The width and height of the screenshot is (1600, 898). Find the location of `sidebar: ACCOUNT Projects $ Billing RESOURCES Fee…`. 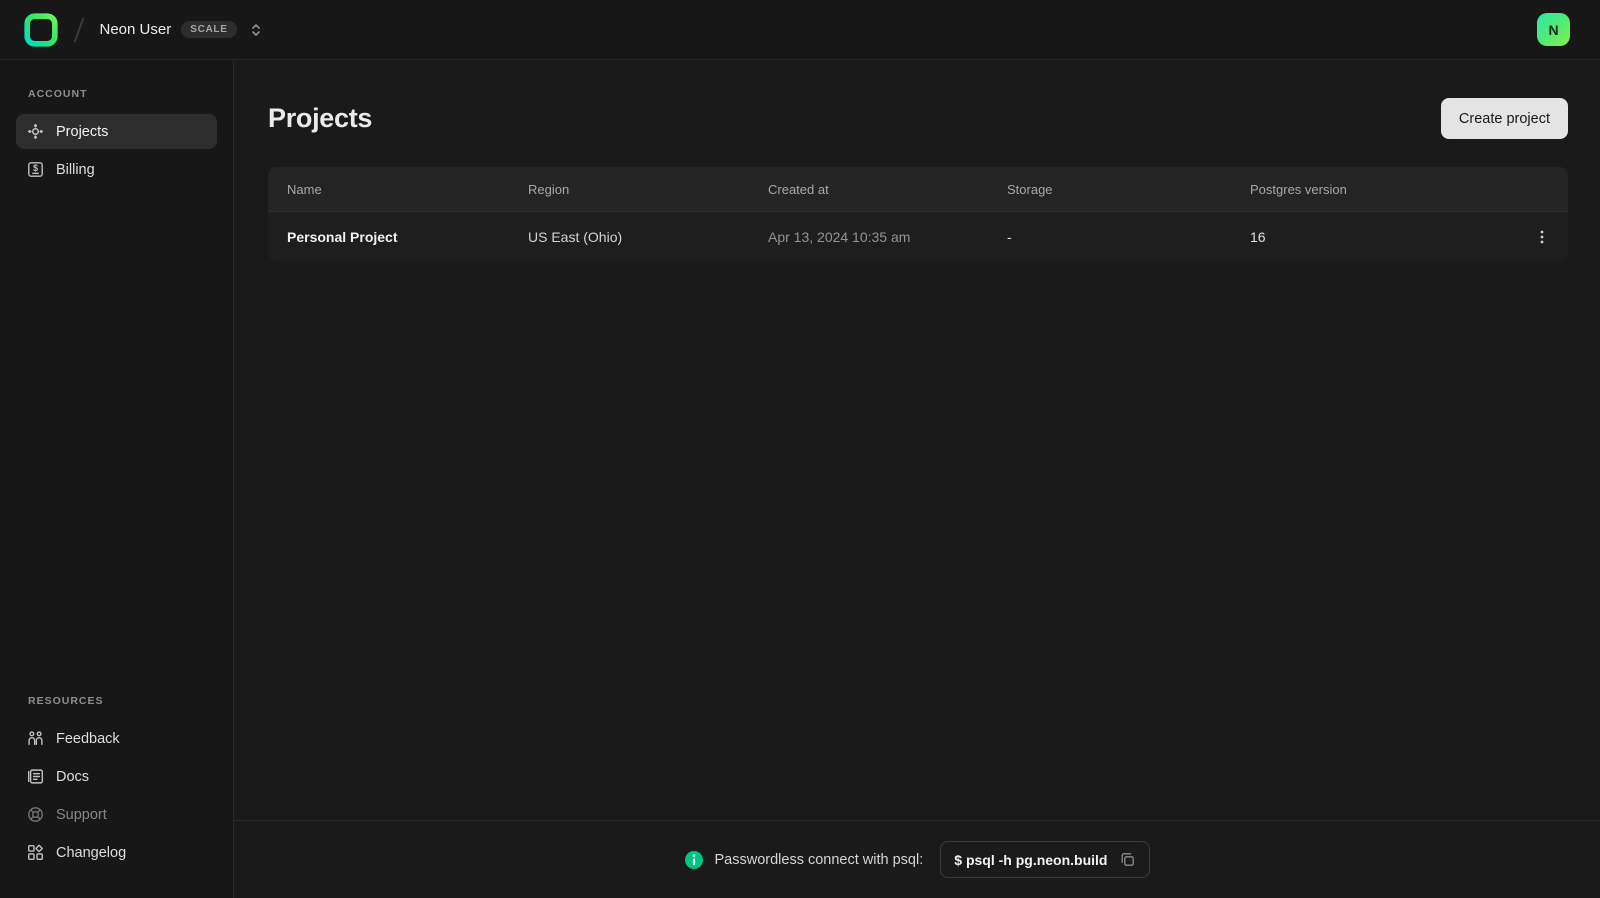

sidebar: ACCOUNT Projects $ Billing RESOURCES Fee… is located at coordinates (117, 479).